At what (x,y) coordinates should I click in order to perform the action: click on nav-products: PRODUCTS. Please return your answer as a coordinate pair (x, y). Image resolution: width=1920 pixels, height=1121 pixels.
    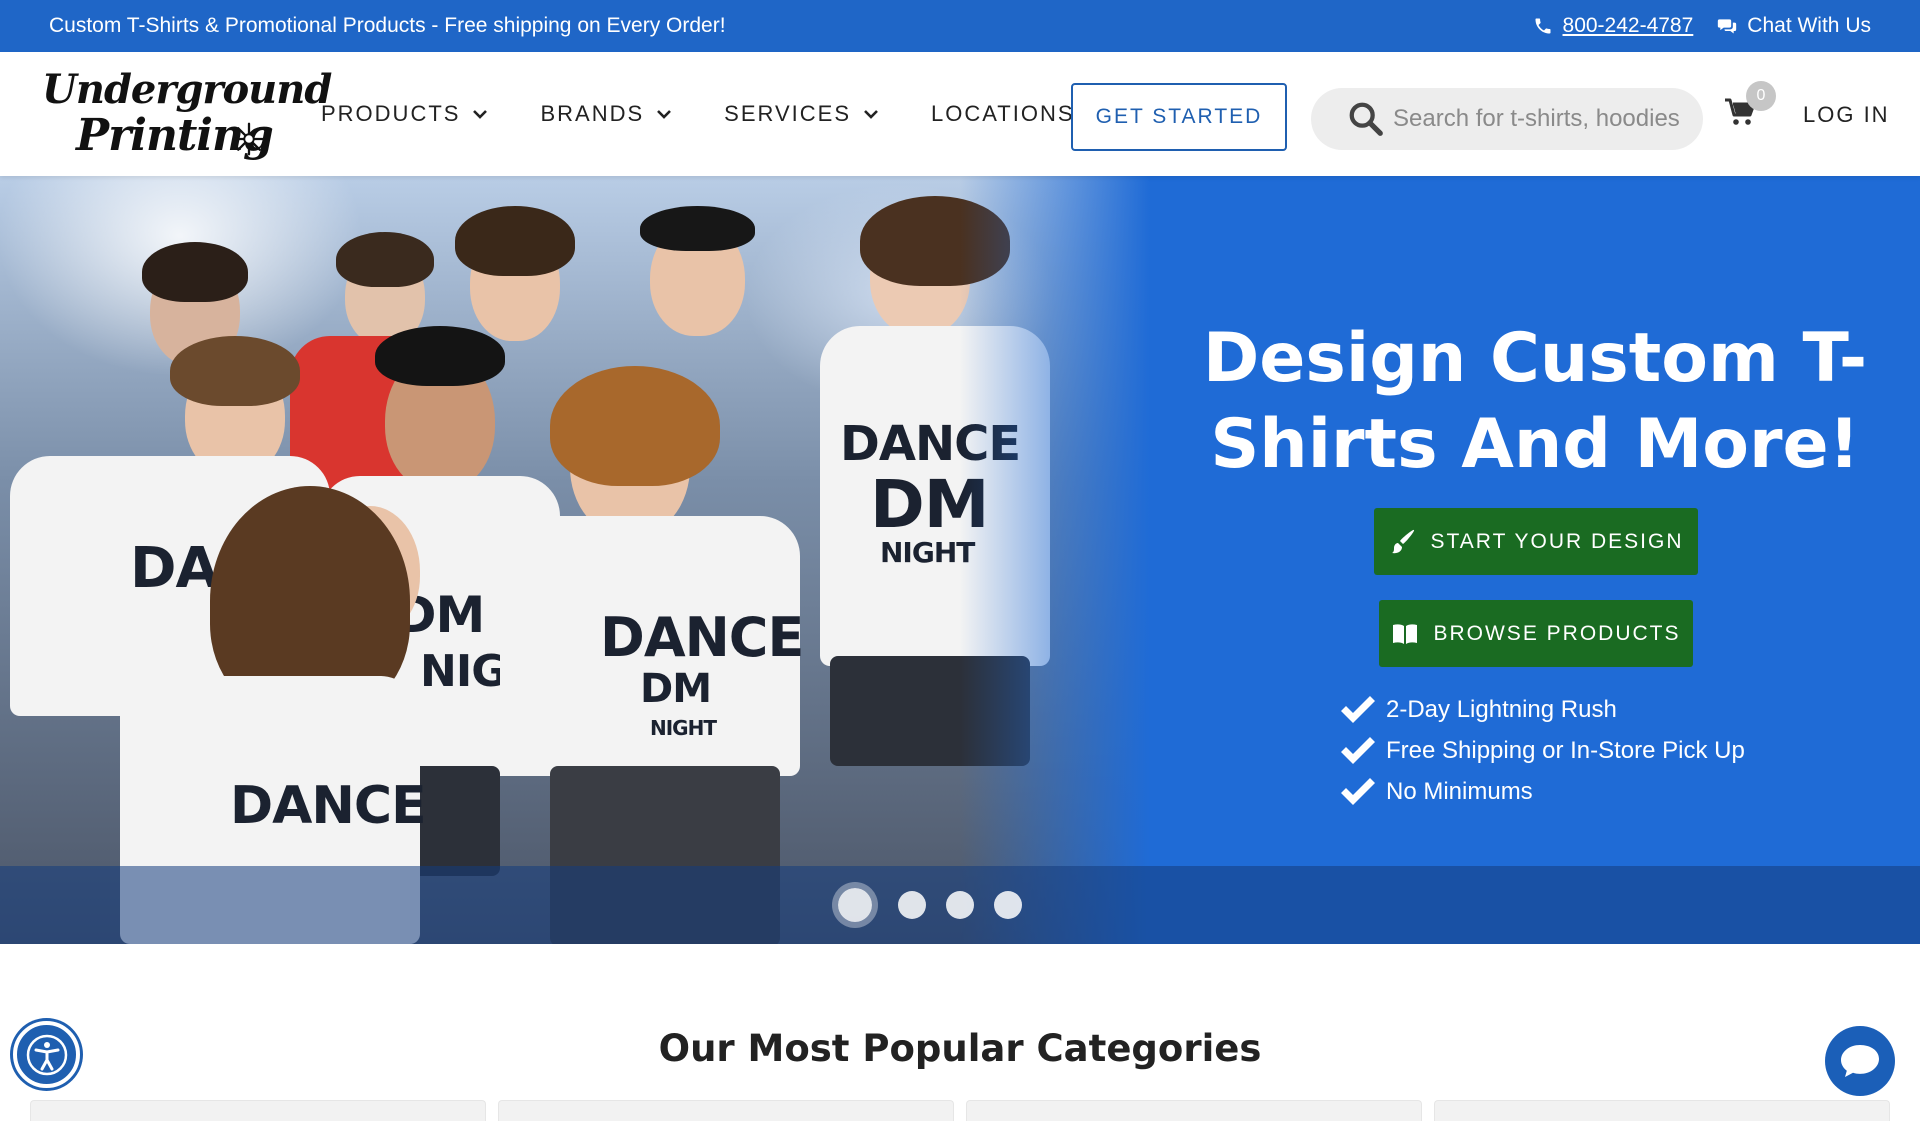
    Looking at the image, I should click on (404, 114).